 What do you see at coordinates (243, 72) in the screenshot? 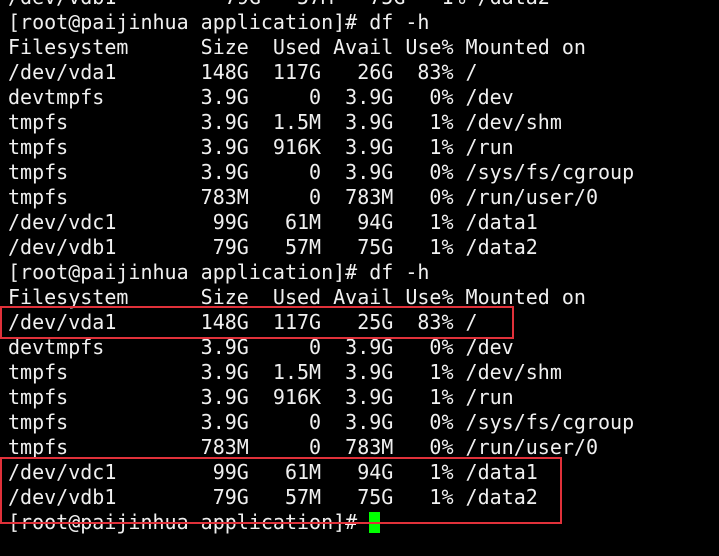
I see `output-line: /dev/vda1 148G 117G 26G 83% /` at bounding box center [243, 72].